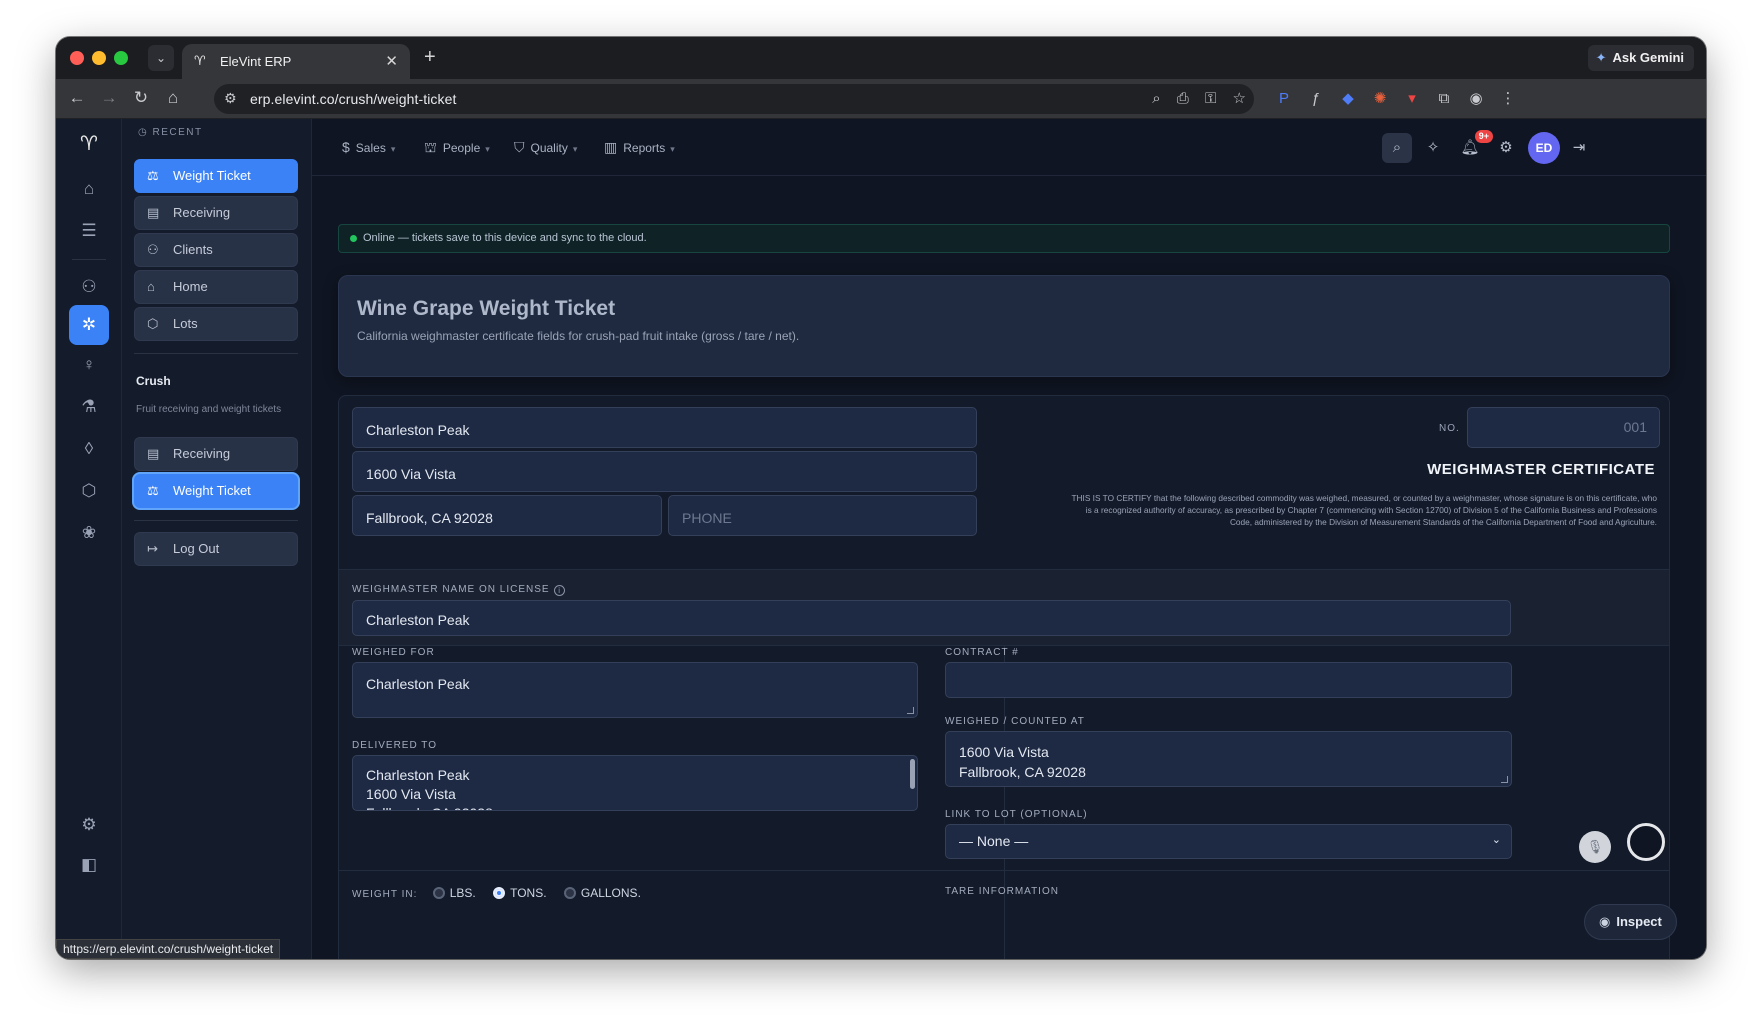 Image resolution: width=1761 pixels, height=1032 pixels. I want to click on company-name-input: Charleston Peak, so click(664, 427).